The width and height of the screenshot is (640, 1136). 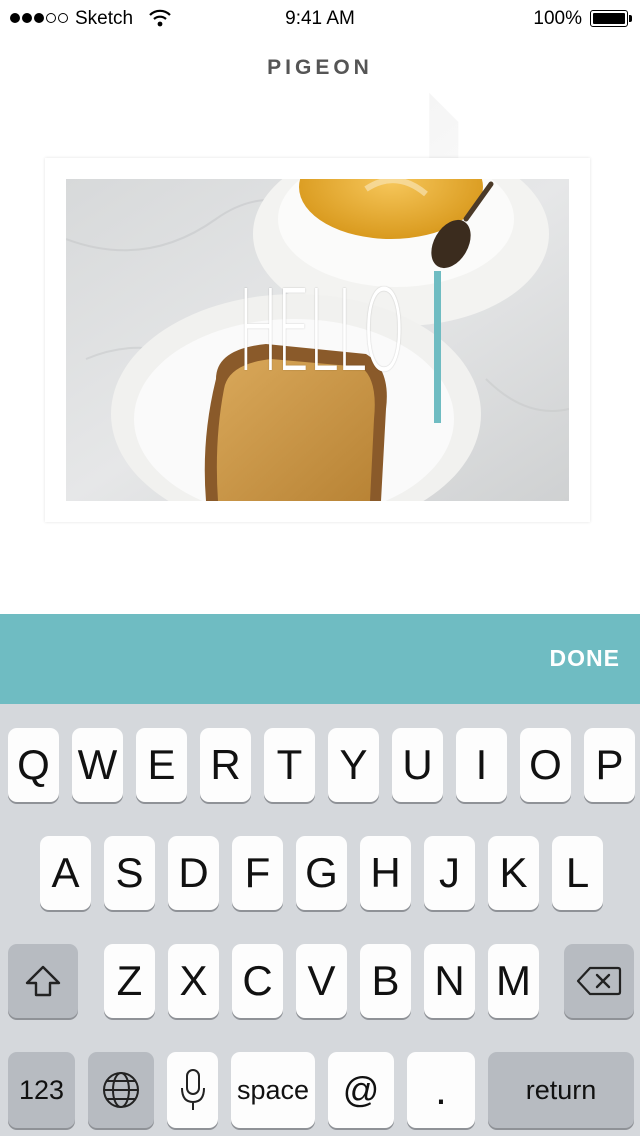 What do you see at coordinates (437, 347) in the screenshot?
I see `text-cursor` at bounding box center [437, 347].